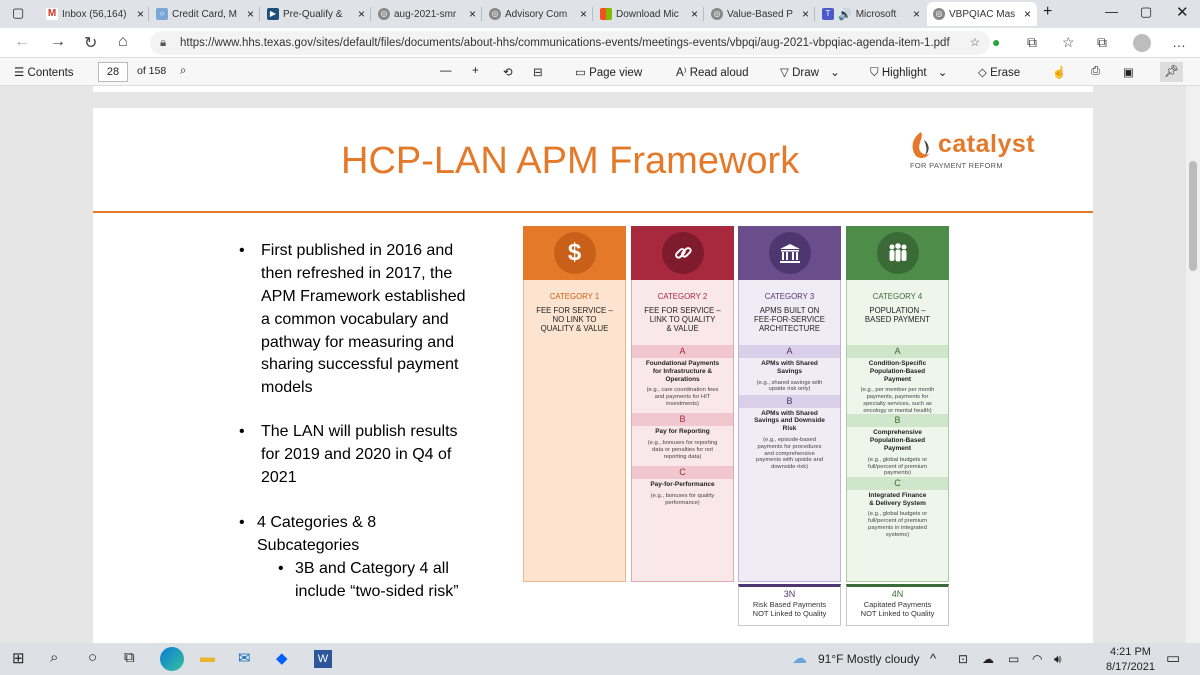 This screenshot has height=675, width=1200. I want to click on tab-actions-icon: ▢, so click(18, 13).